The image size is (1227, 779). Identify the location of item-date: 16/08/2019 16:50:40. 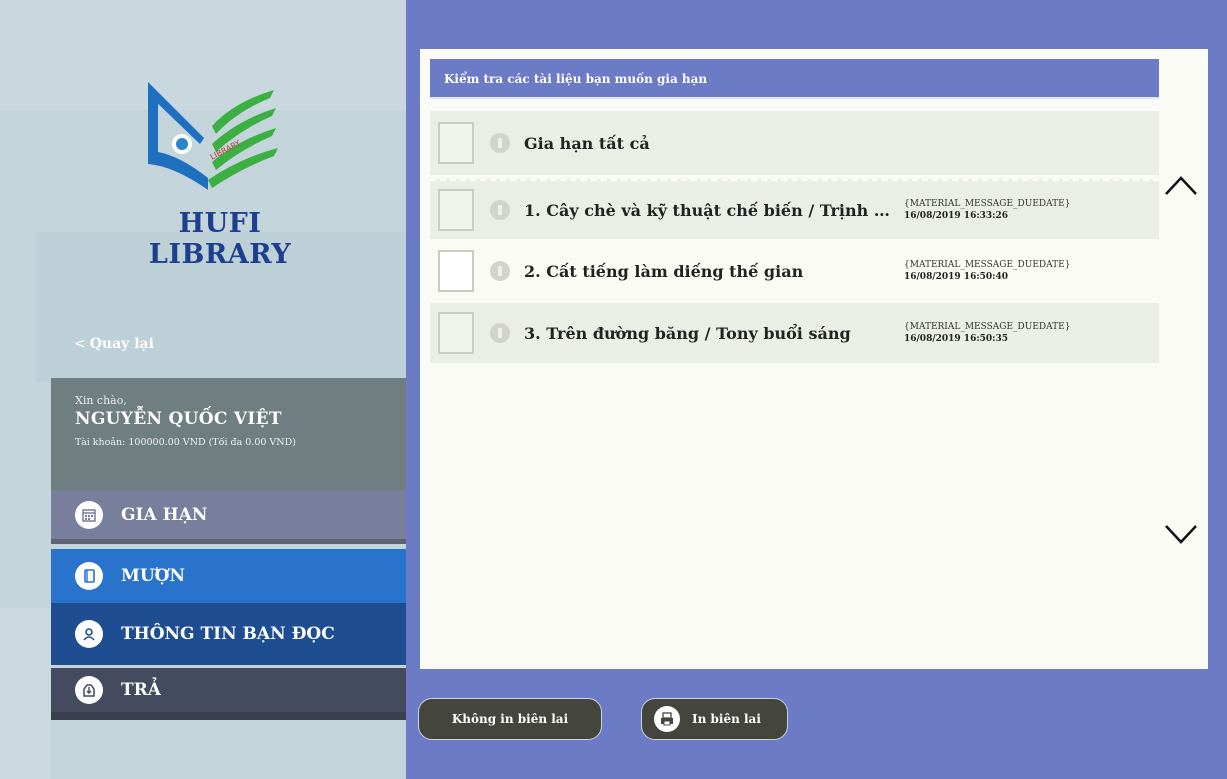
(956, 277).